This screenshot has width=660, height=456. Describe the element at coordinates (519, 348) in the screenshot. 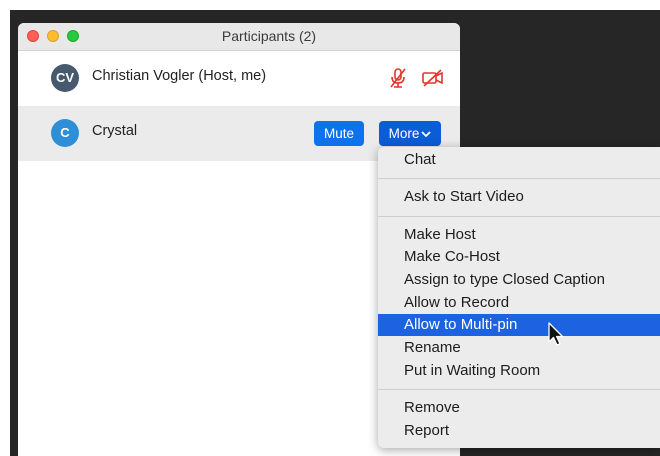

I see `menu-item-rename: Rename` at that location.